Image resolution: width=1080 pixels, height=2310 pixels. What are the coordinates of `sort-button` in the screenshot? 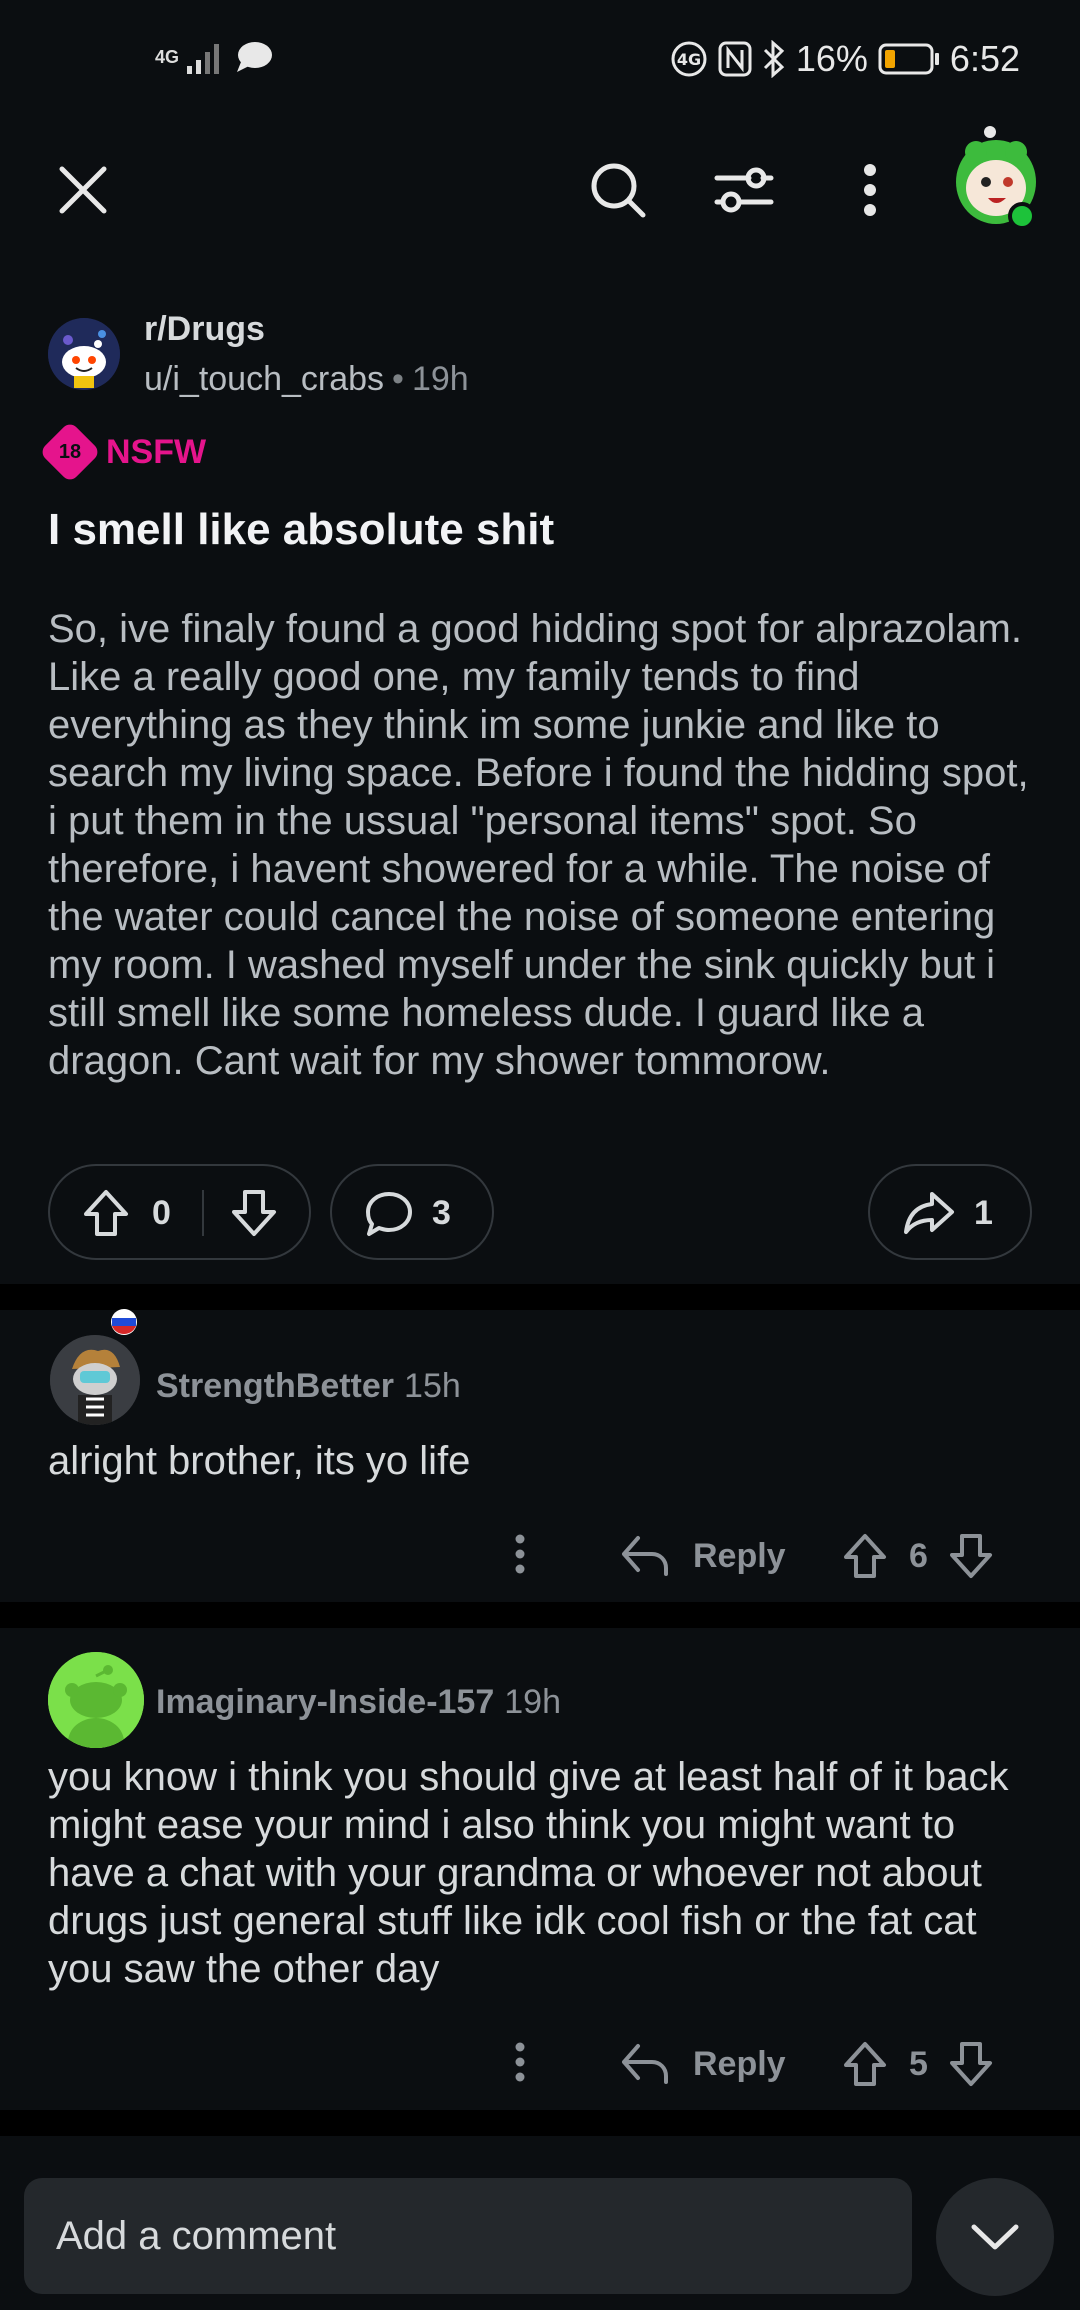 It's located at (744, 190).